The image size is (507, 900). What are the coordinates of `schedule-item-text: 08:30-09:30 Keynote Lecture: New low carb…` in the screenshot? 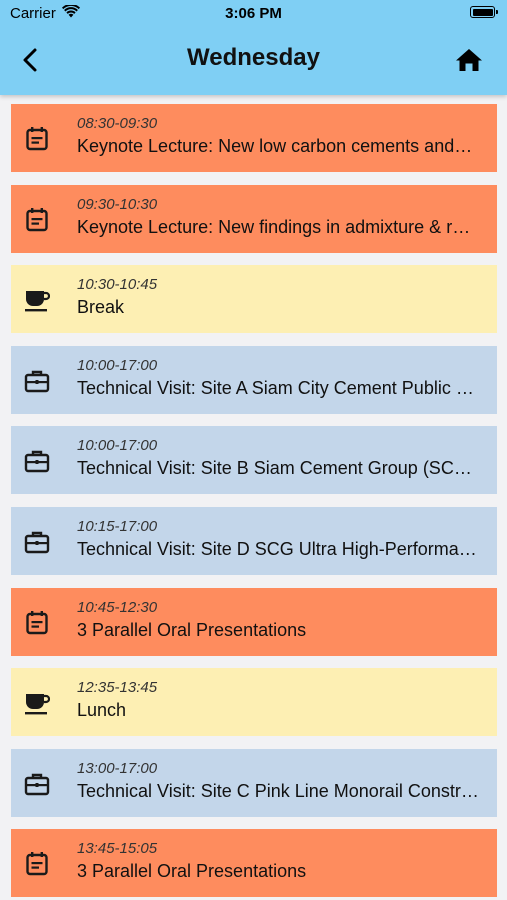 It's located at (280, 136).